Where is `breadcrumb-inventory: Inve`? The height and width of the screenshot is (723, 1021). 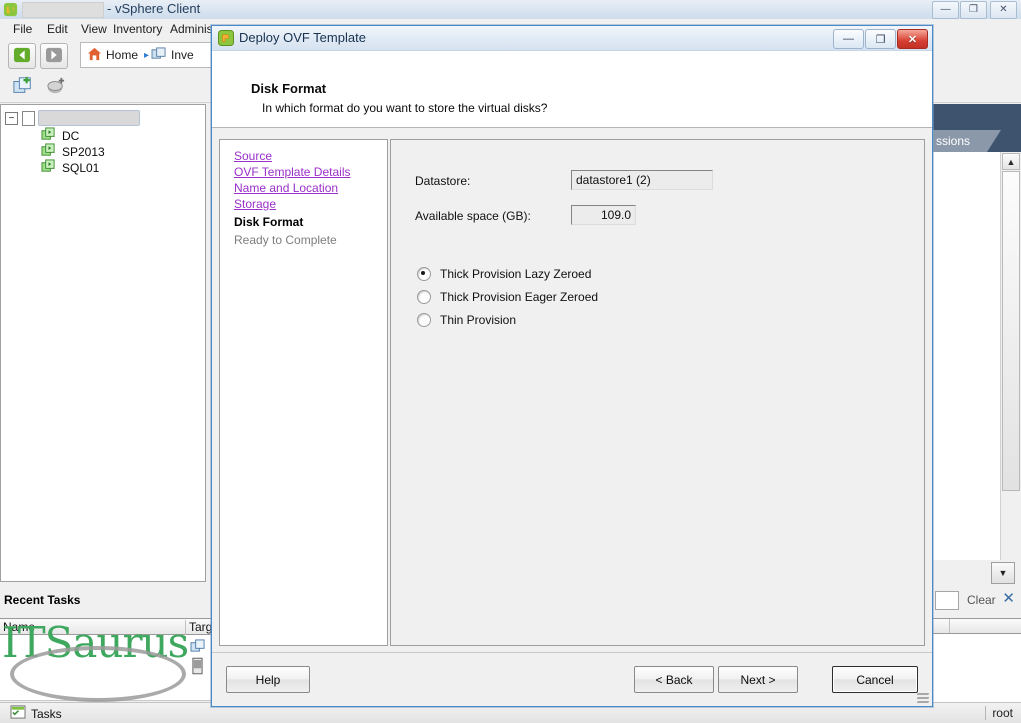
breadcrumb-inventory: Inve is located at coordinates (182, 55).